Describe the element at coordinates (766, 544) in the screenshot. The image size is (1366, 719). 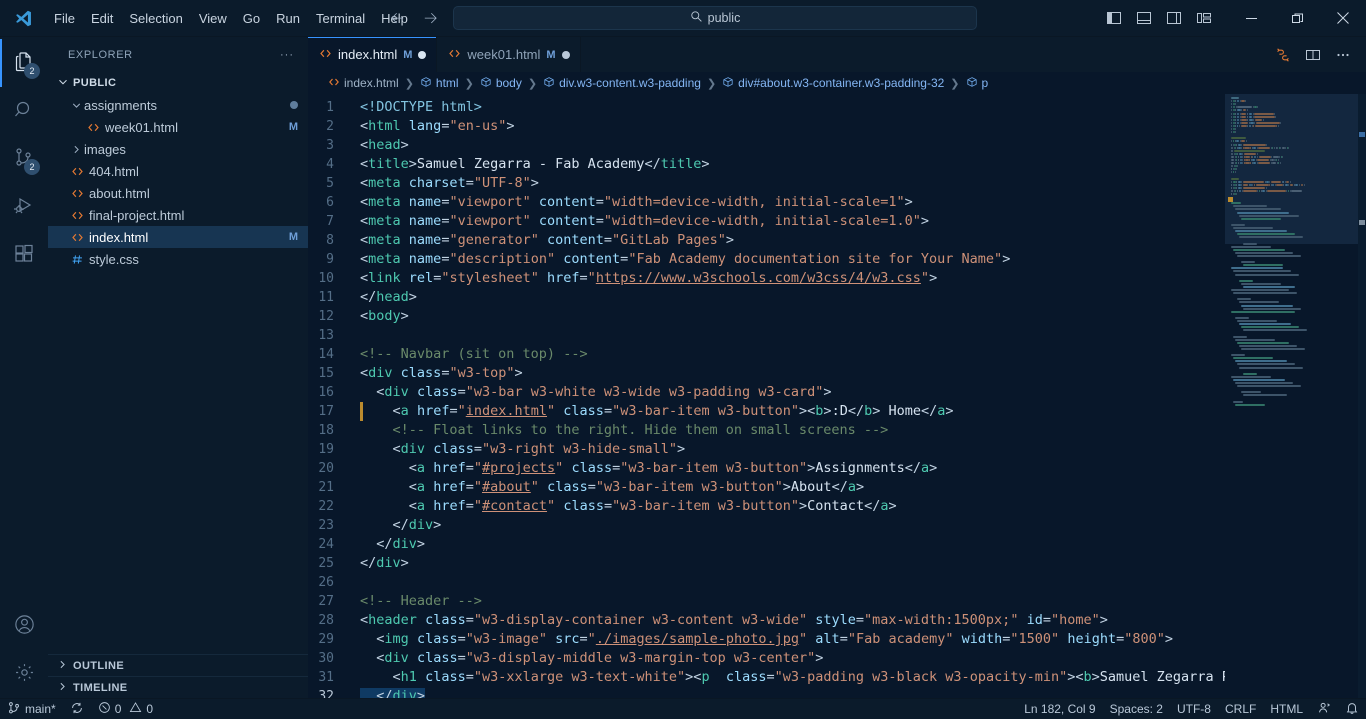
I see `code-line: 24 </div>` at that location.